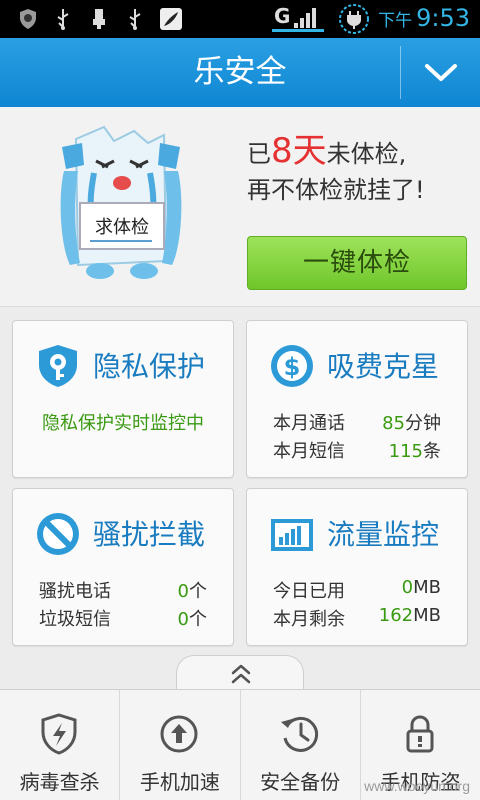  Describe the element at coordinates (336, 170) in the screenshot. I see `checkup-reminder: 已8天未体检, 再不体检就挂了!` at that location.